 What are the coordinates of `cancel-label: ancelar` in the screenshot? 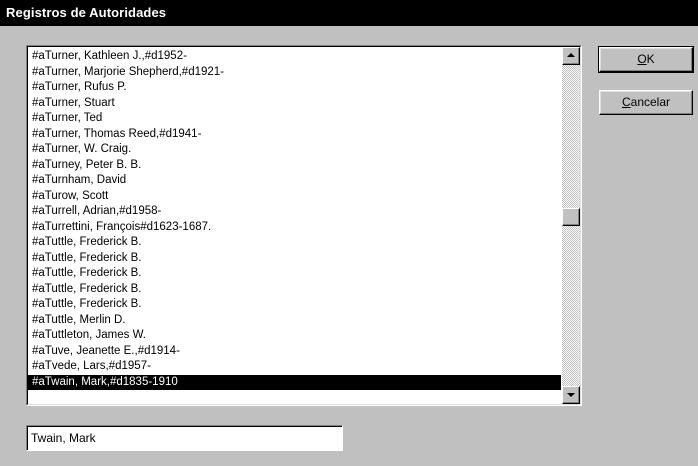 It's located at (650, 102).